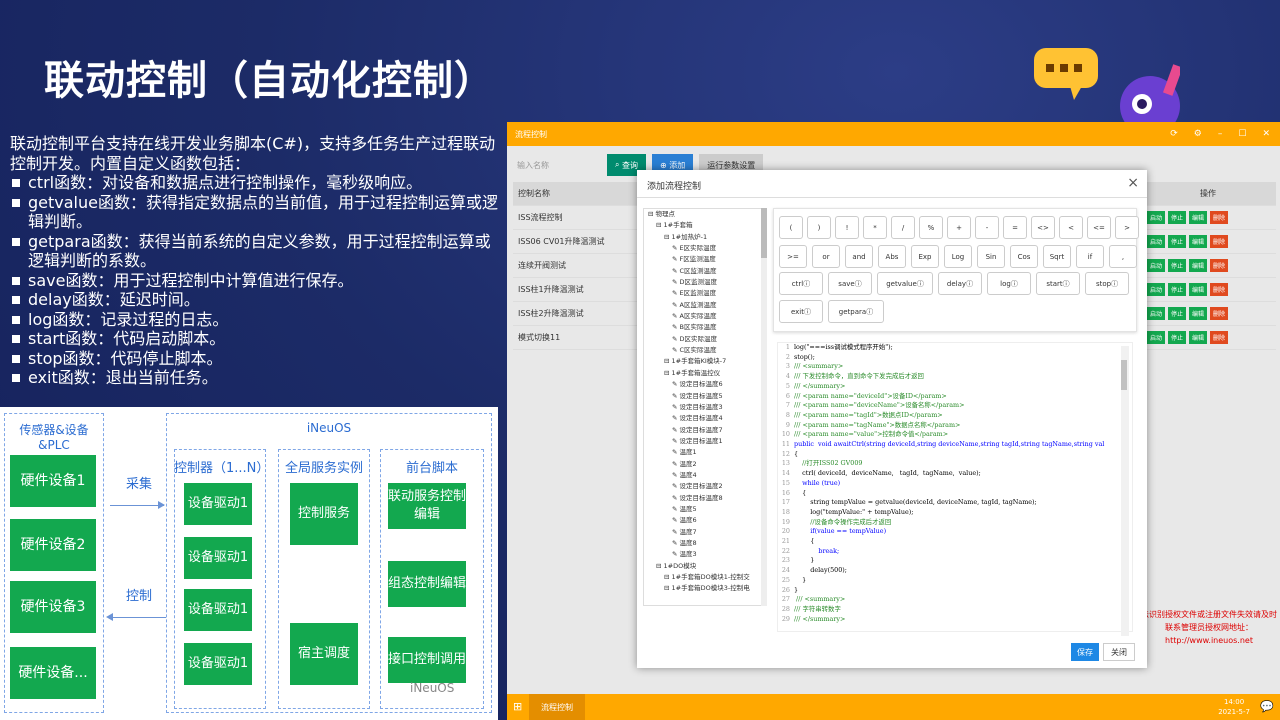 The width and height of the screenshot is (1280, 720). I want to click on code-scrollbar, so click(1125, 491).